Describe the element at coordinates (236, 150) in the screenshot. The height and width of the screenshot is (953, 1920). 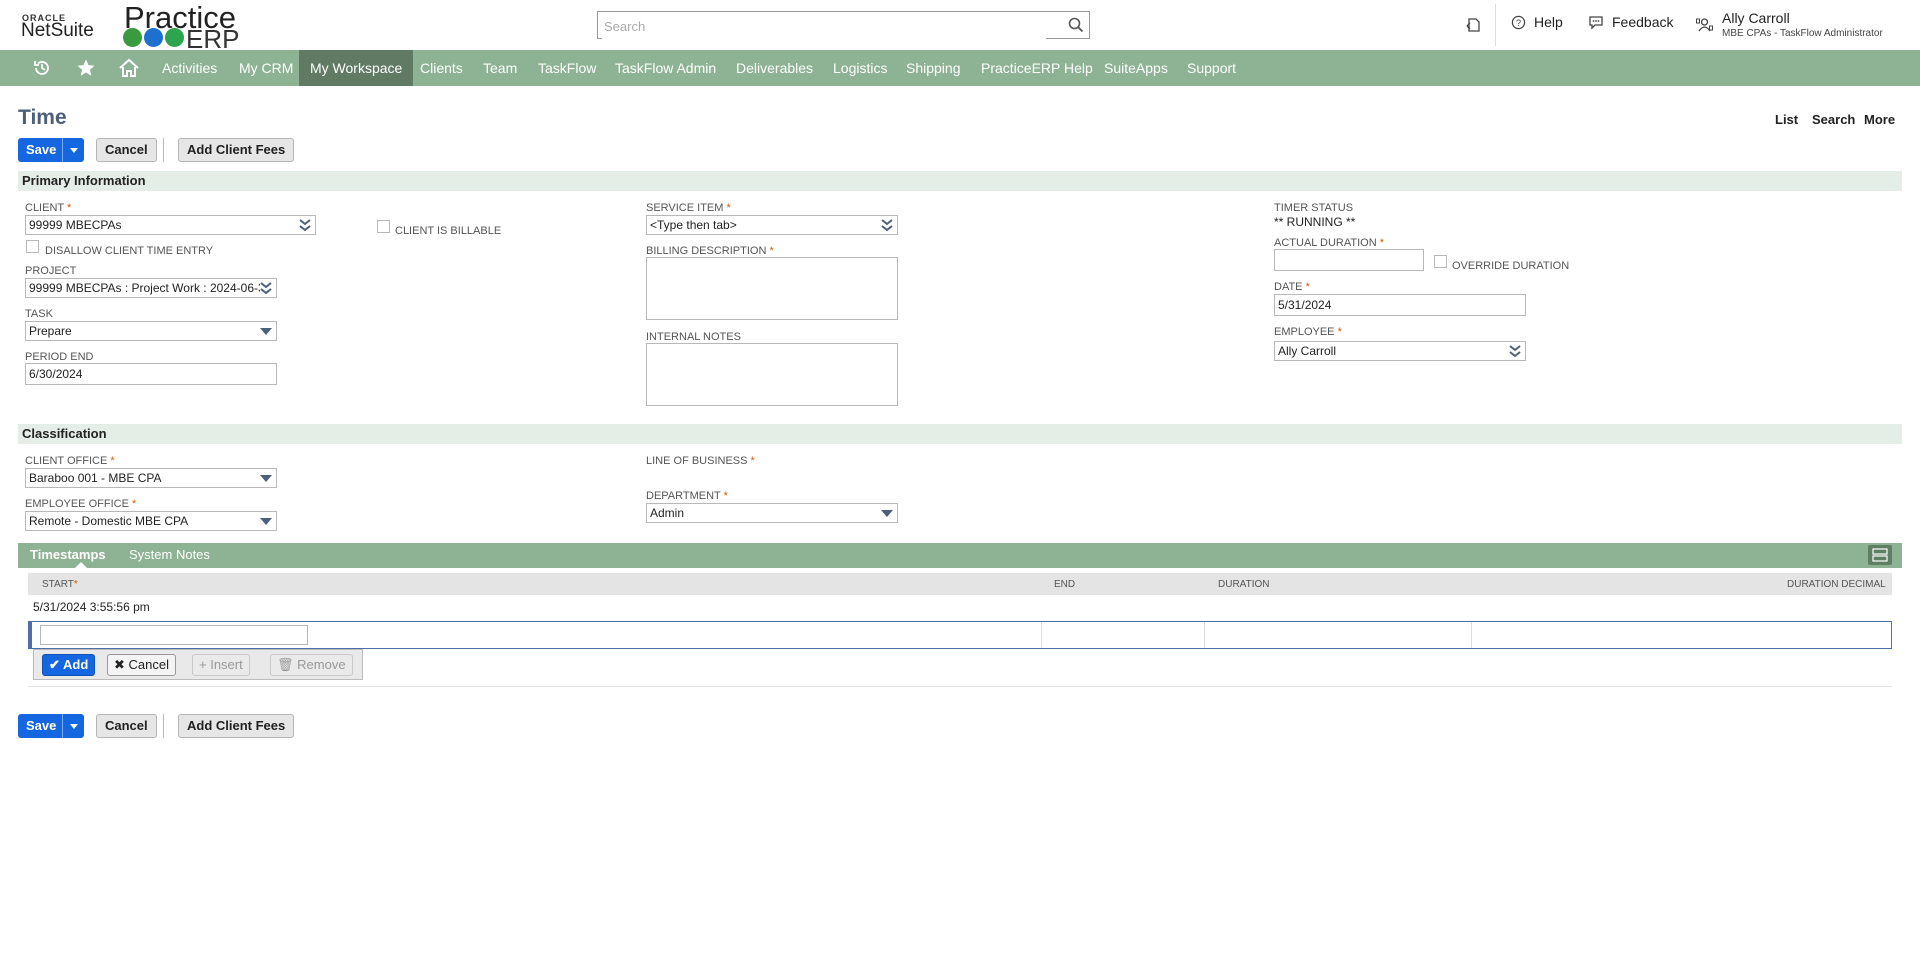
I see `add-client-fees-button: Add Client Fees` at that location.